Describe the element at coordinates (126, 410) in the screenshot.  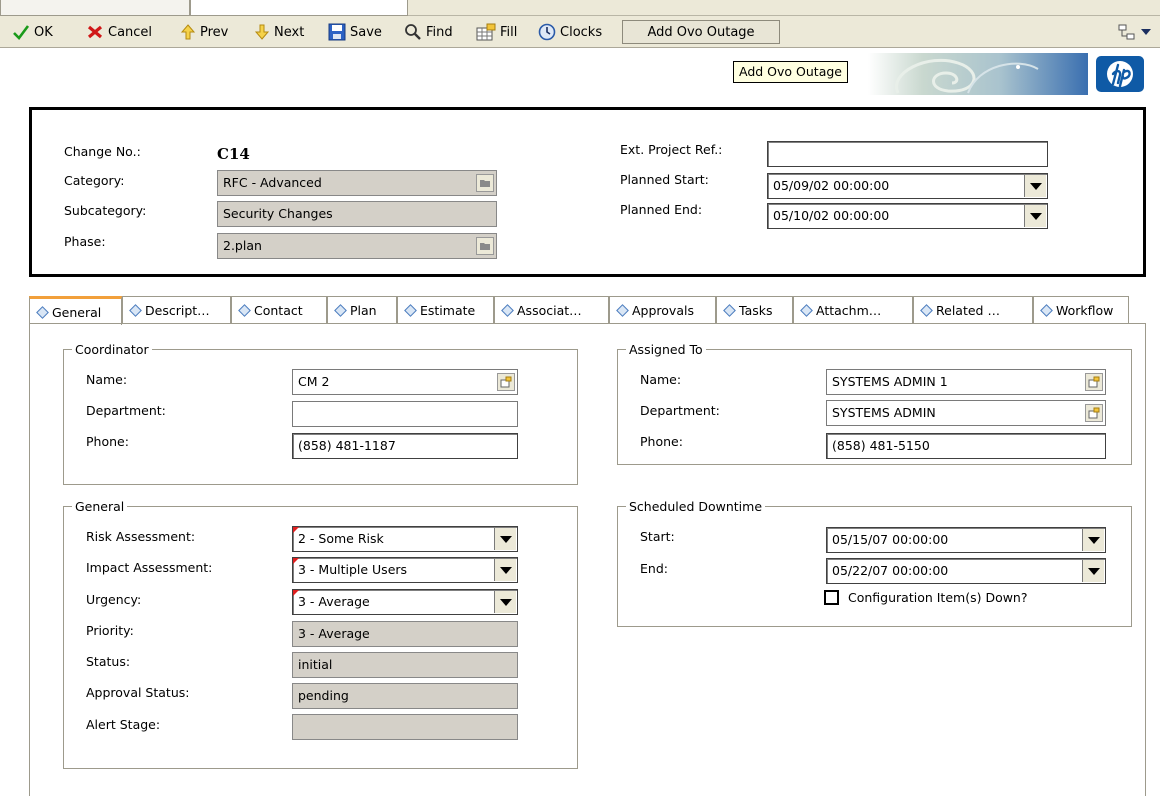
I see `coordinator-dept-label: Department:` at that location.